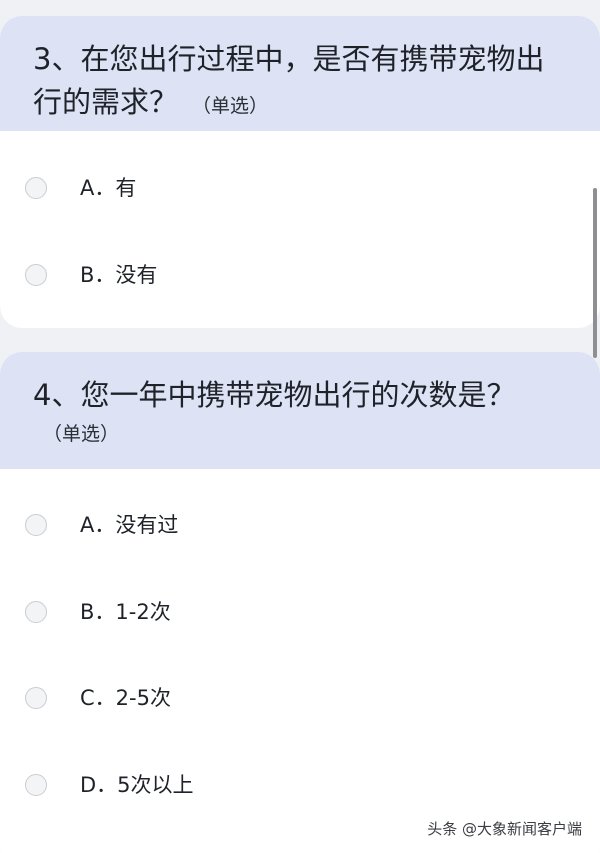 The height and width of the screenshot is (853, 600). Describe the element at coordinates (125, 698) in the screenshot. I see `option-label: C．2-5次` at that location.